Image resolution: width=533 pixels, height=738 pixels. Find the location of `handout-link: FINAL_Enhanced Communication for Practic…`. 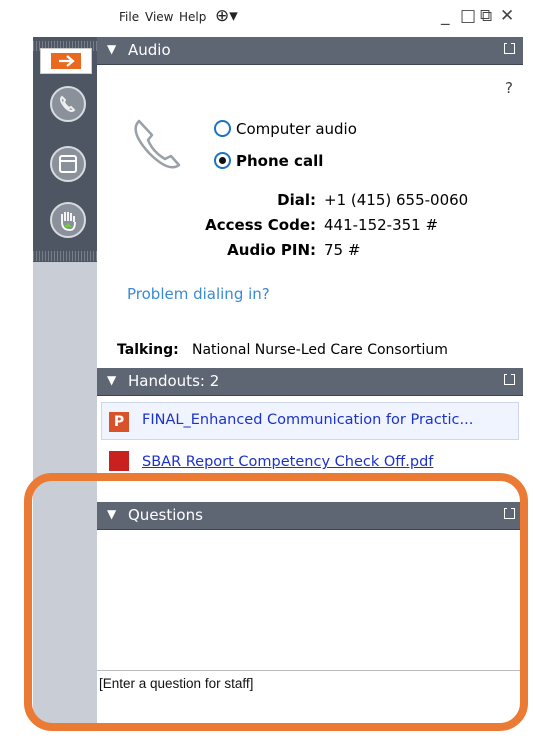

handout-link: FINAL_Enhanced Communication for Practic… is located at coordinates (307, 420).